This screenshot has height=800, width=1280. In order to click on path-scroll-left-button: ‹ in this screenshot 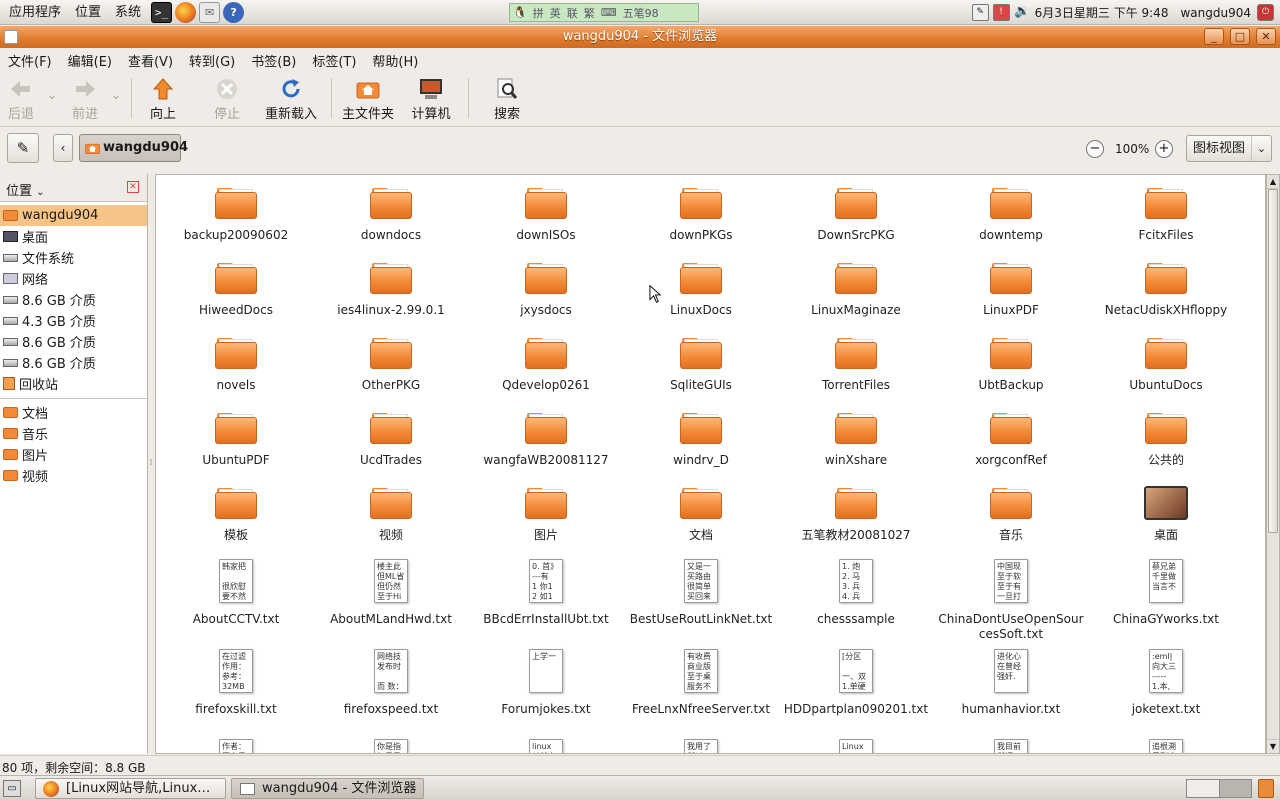, I will do `click(63, 148)`.